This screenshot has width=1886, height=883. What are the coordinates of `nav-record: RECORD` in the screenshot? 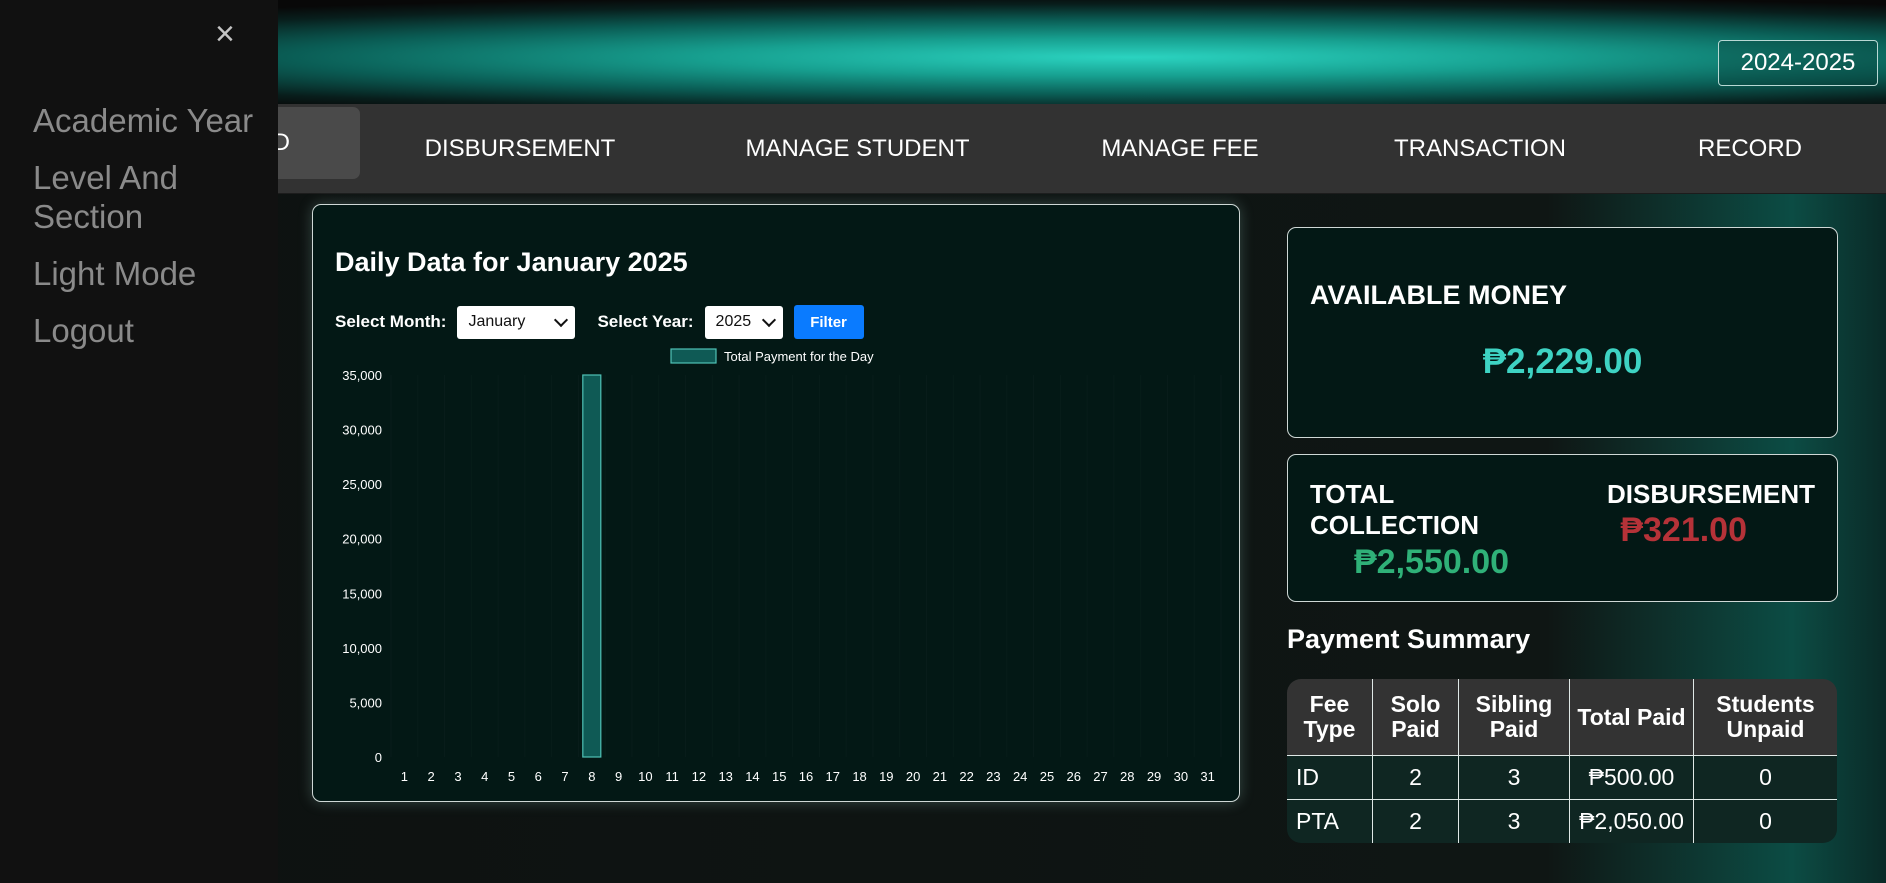 It's located at (1750, 149).